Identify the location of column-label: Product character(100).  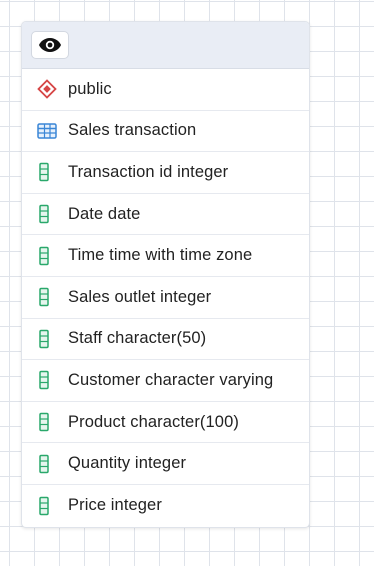
(153, 421).